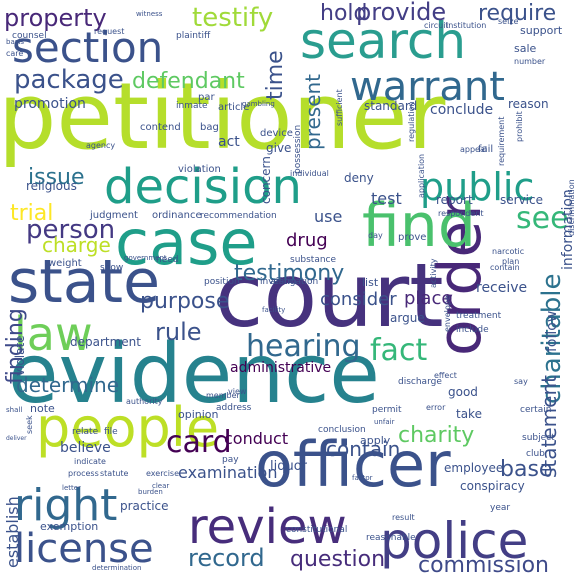  Describe the element at coordinates (421, 176) in the screenshot. I see `cloud-word: application` at that location.